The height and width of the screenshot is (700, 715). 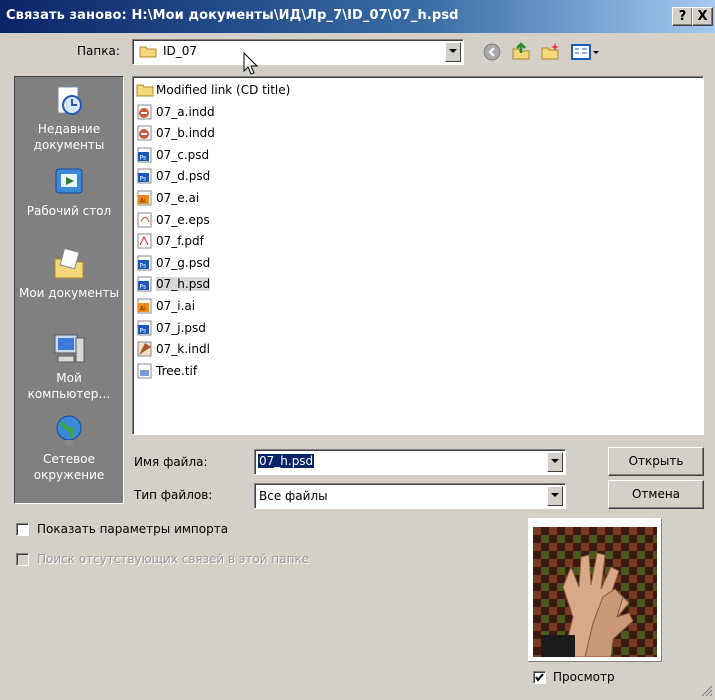 I want to click on cancel-button: Отмена, so click(x=656, y=494).